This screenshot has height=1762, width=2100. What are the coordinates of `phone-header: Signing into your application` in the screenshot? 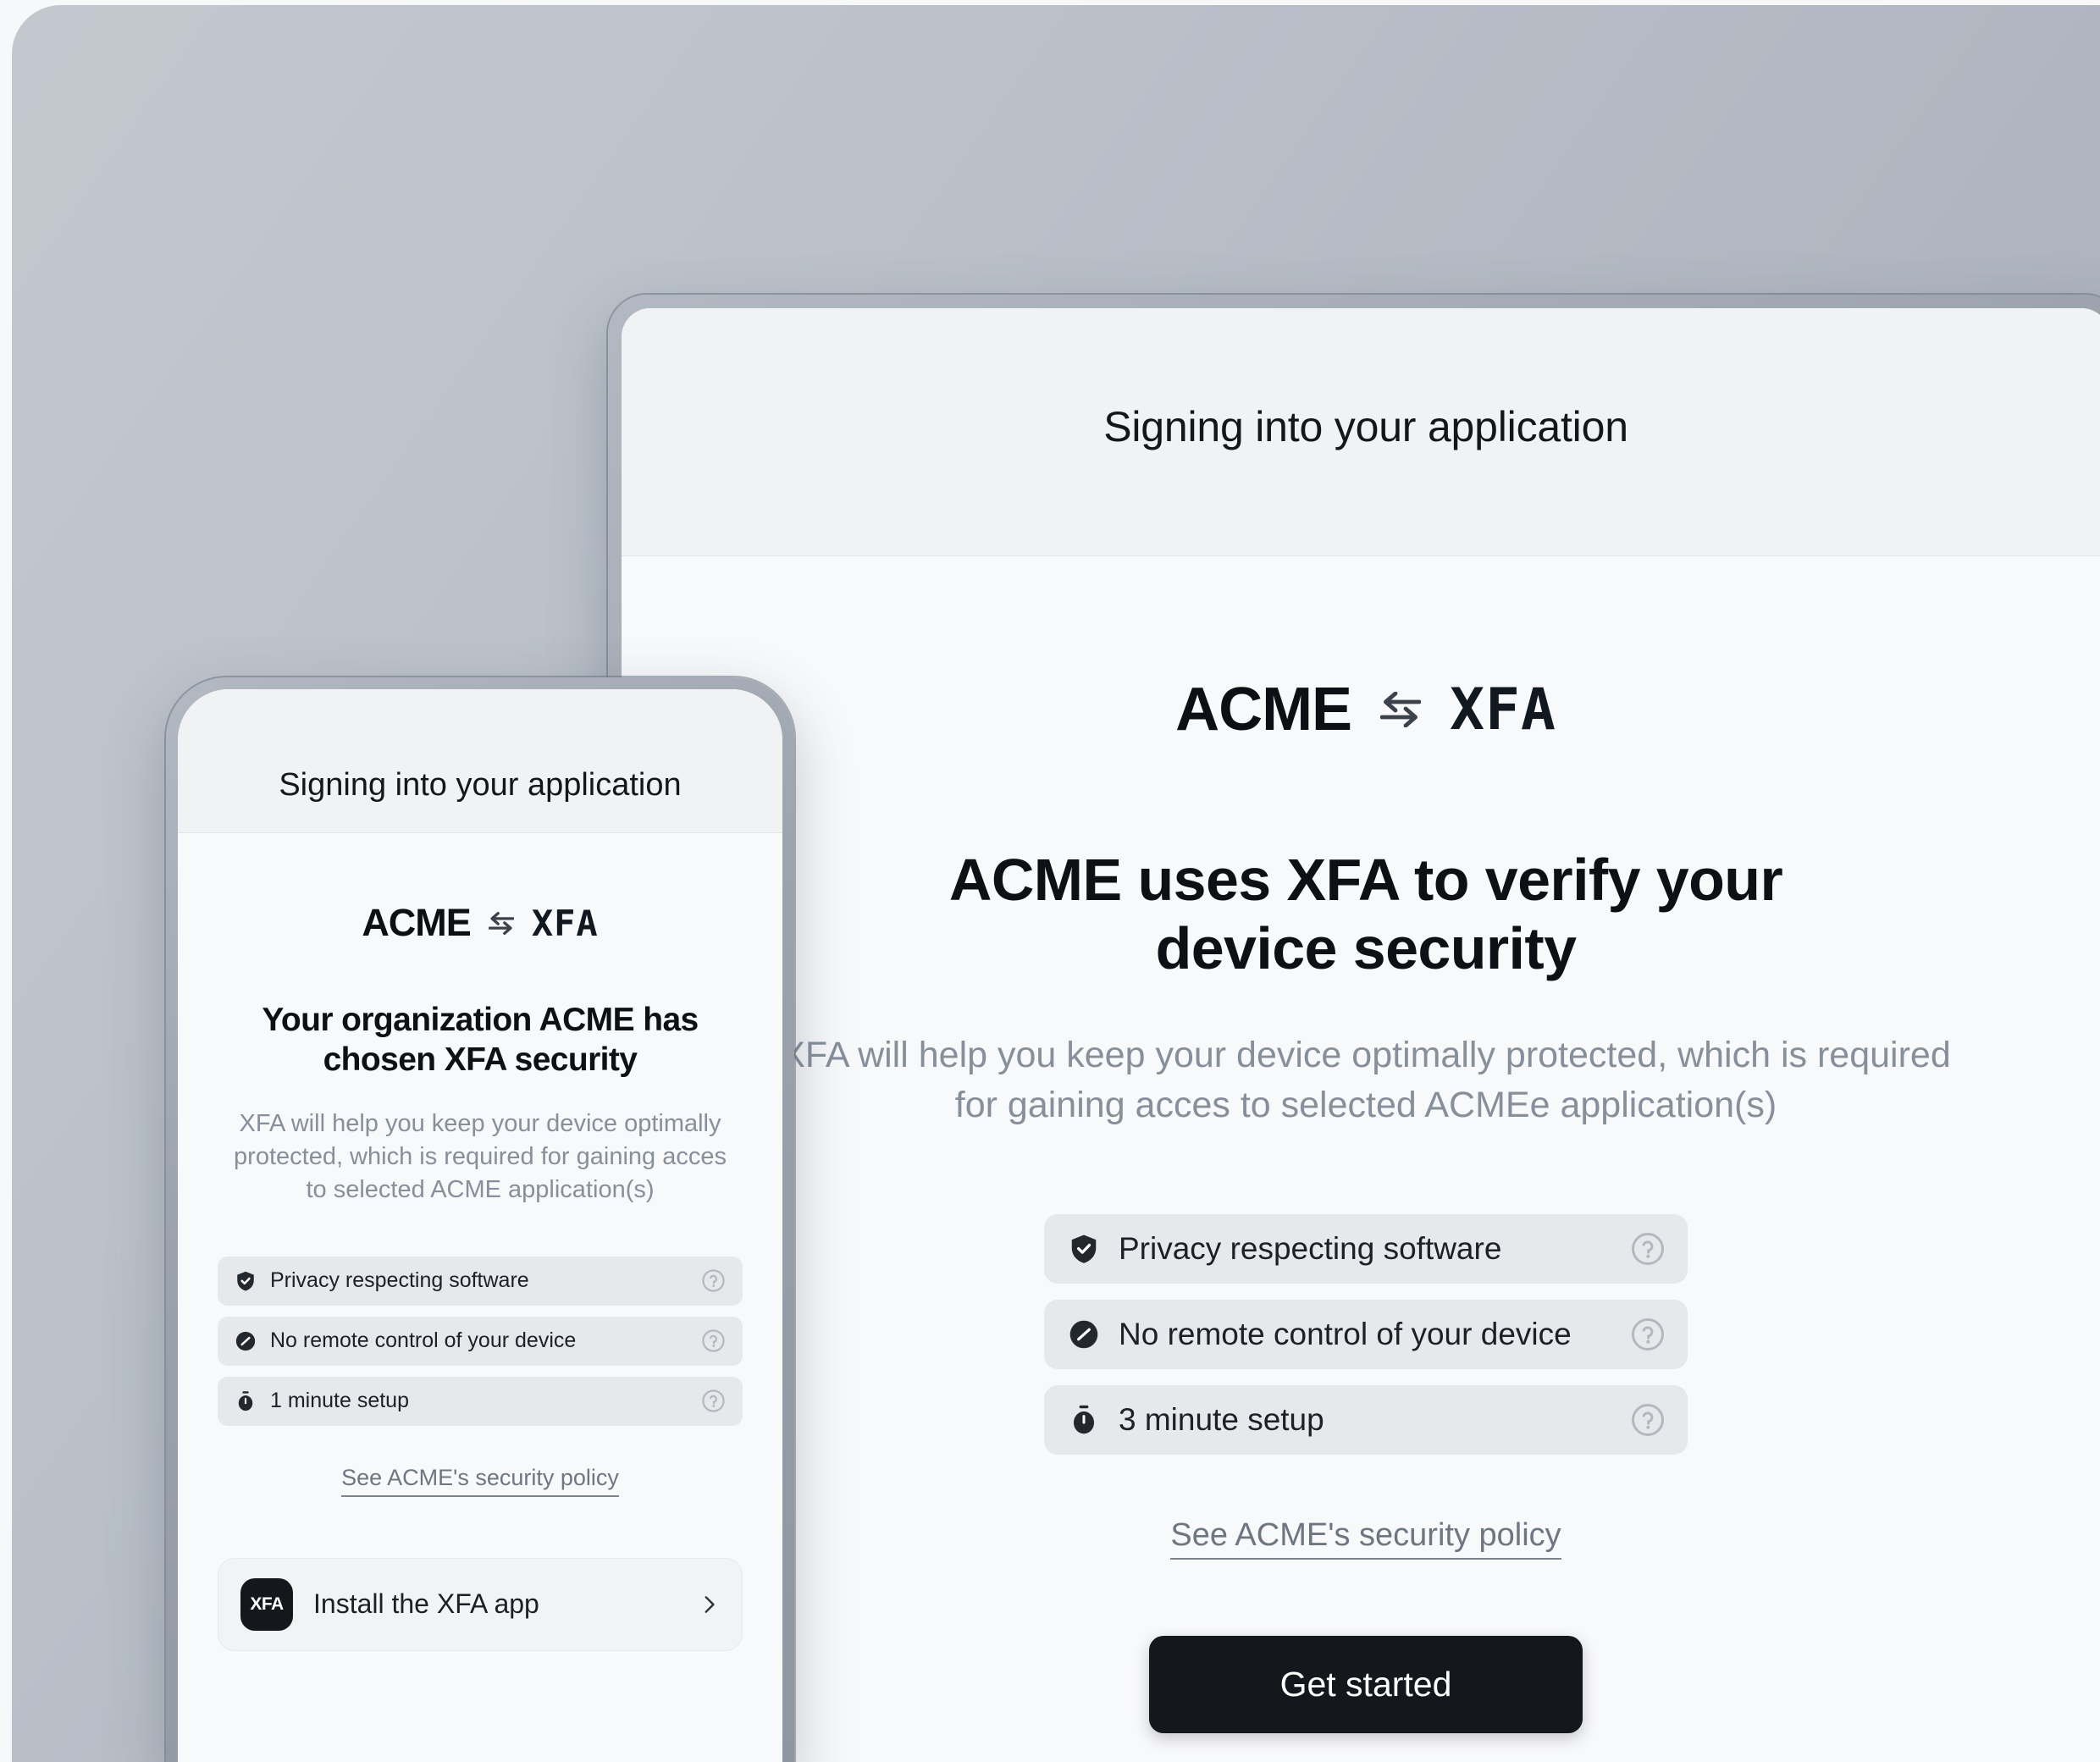 It's located at (480, 761).